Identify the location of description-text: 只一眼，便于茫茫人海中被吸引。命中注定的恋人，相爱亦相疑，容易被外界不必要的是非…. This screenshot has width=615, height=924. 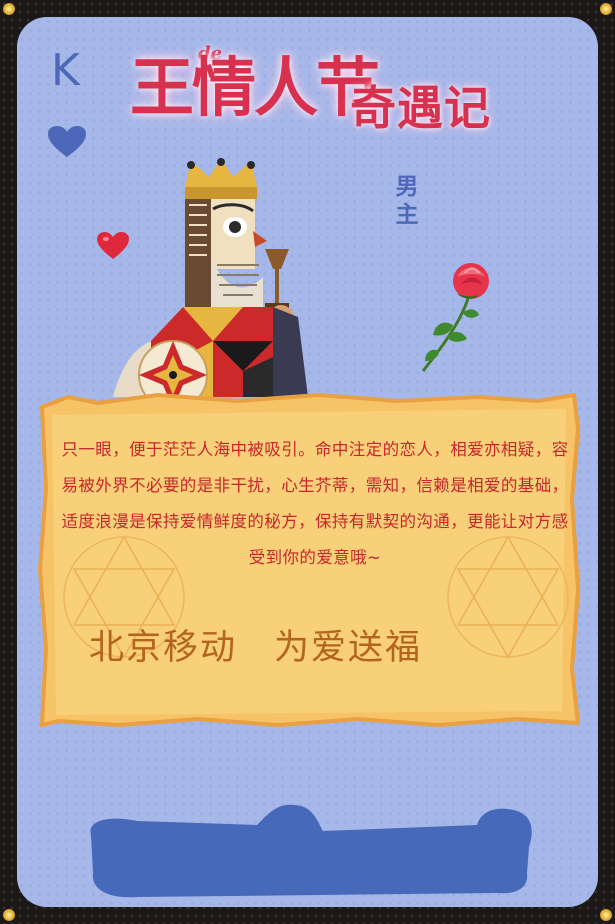
(315, 503).